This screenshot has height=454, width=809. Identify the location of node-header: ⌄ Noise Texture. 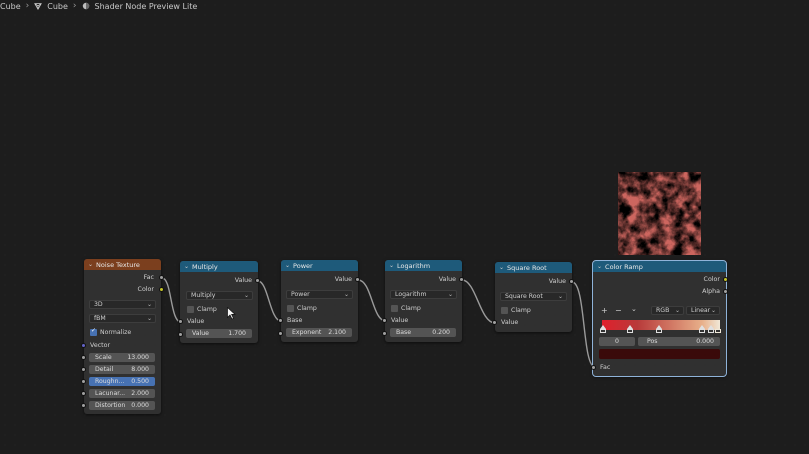
(122, 264).